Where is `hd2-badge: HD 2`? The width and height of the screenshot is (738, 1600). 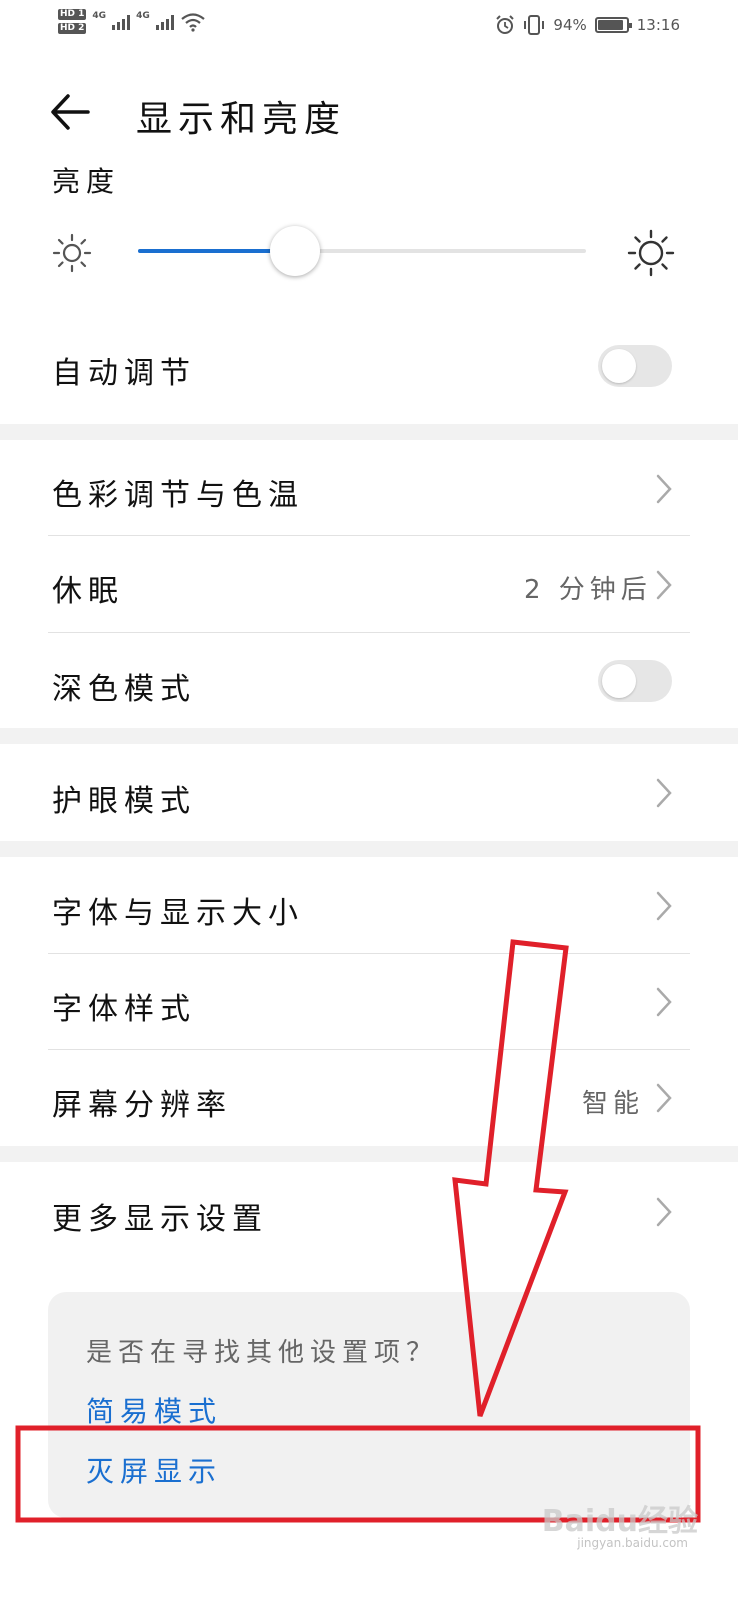 hd2-badge: HD 2 is located at coordinates (72, 28).